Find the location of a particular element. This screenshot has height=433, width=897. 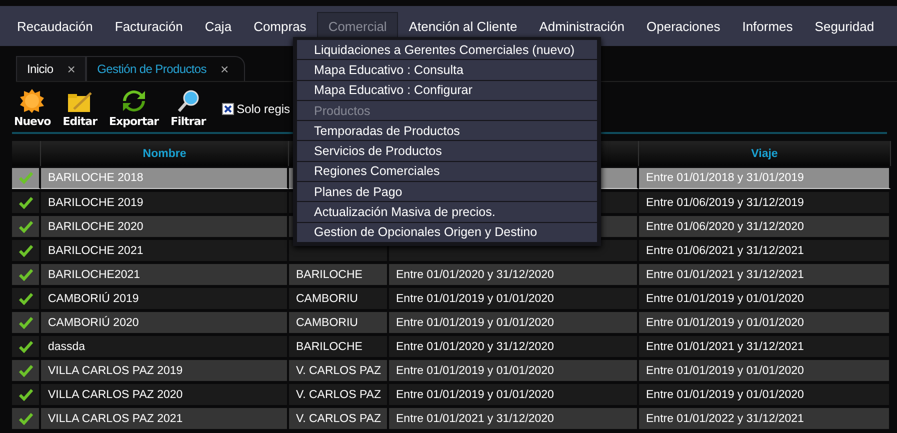

refresh-arrows-icon is located at coordinates (133, 101).